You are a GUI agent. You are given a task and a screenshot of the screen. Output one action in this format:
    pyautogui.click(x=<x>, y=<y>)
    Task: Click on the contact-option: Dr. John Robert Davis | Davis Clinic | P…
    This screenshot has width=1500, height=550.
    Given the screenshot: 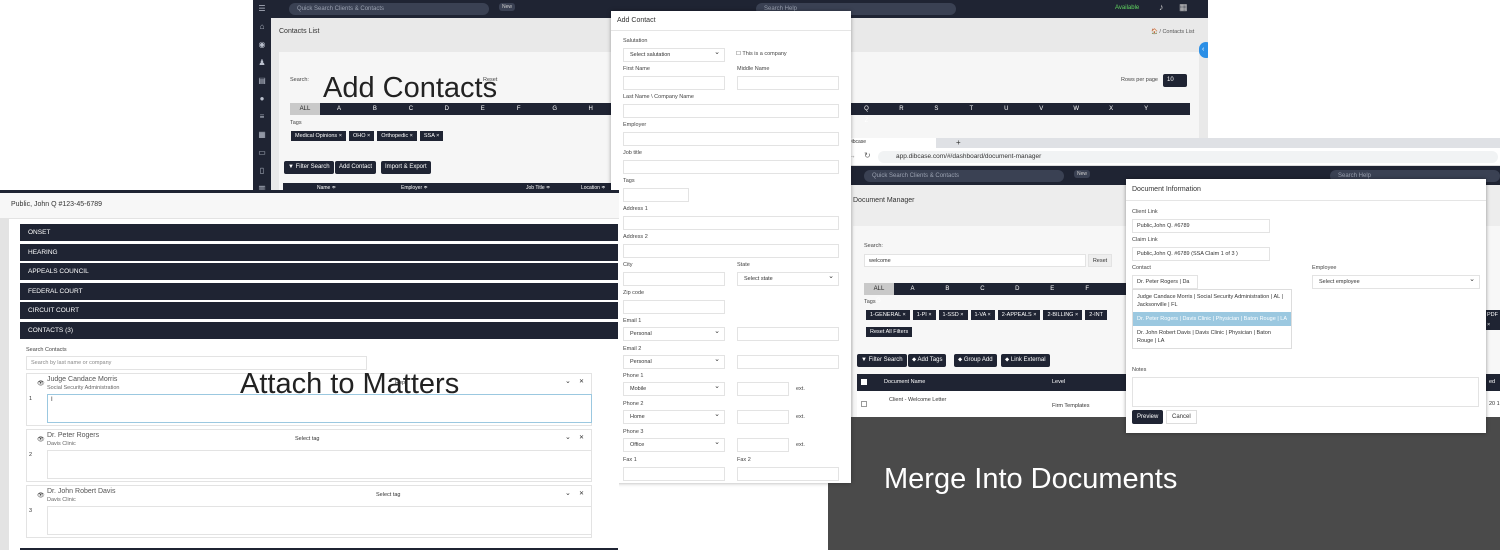 What is the action you would take?
    pyautogui.click(x=1212, y=337)
    